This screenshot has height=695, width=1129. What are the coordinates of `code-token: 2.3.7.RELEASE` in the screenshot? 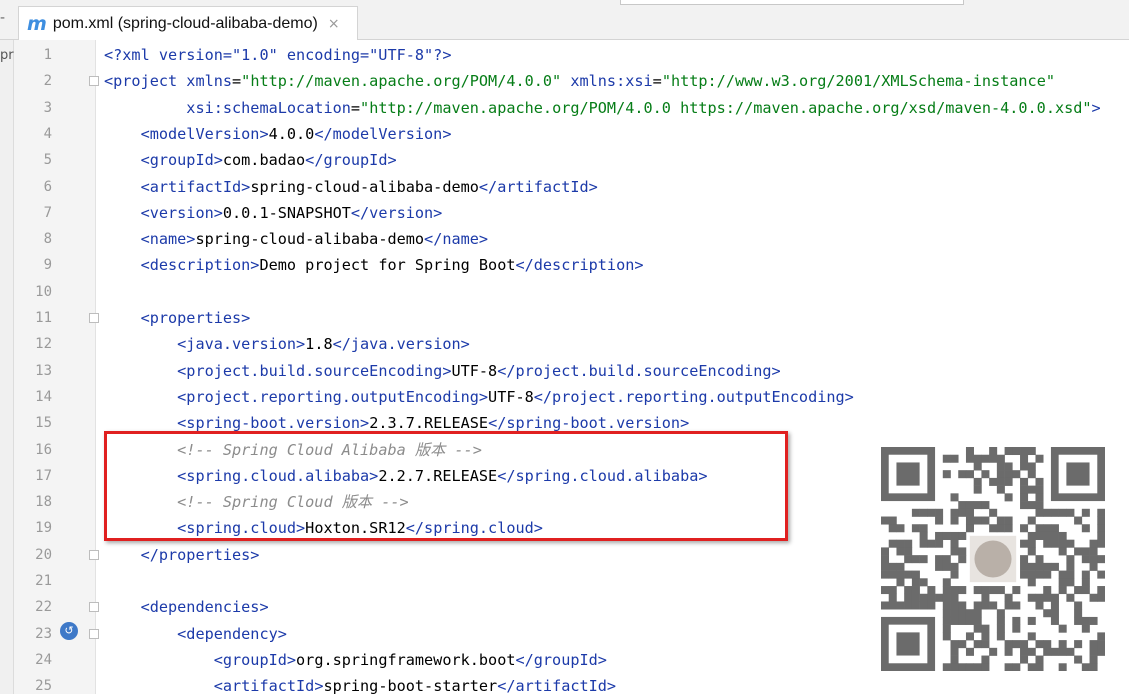 It's located at (429, 423).